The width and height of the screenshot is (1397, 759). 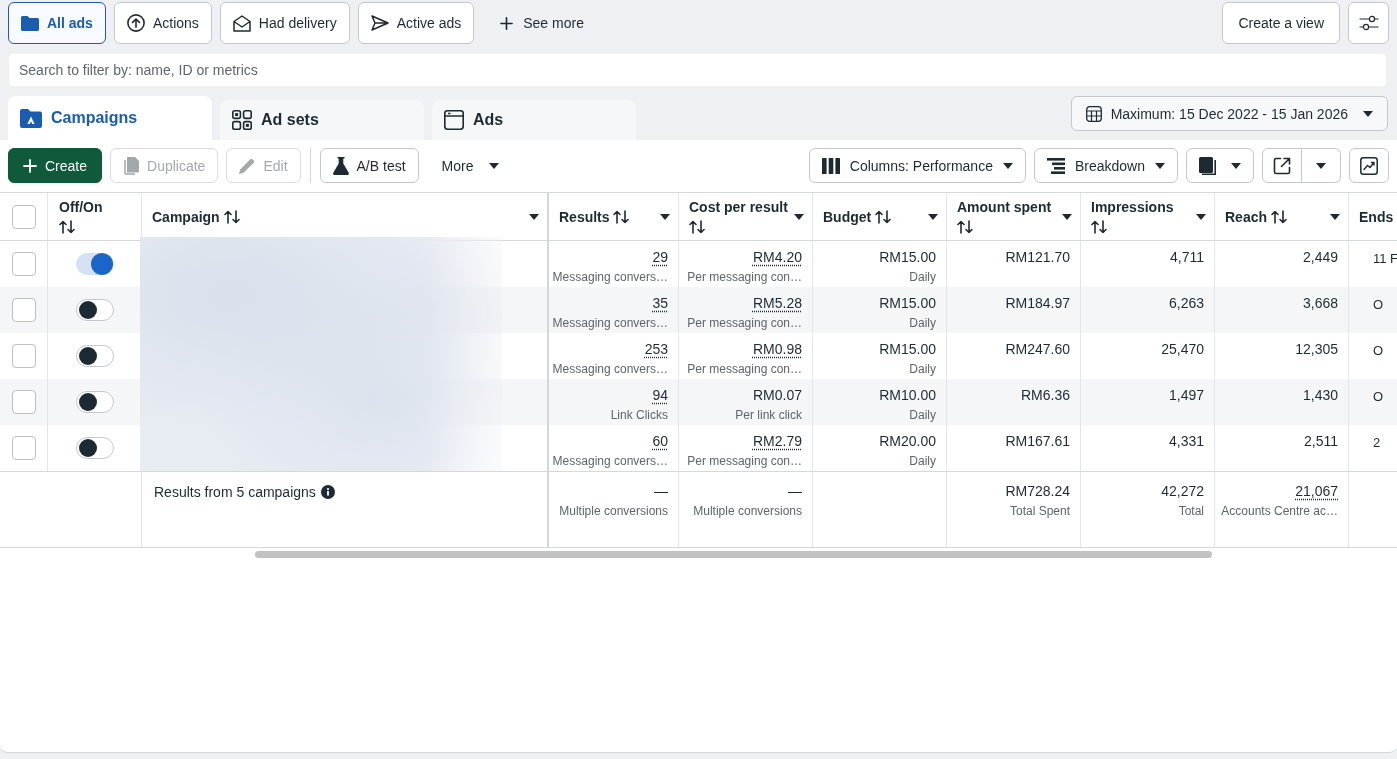 What do you see at coordinates (1282, 165) in the screenshot?
I see `export-button` at bounding box center [1282, 165].